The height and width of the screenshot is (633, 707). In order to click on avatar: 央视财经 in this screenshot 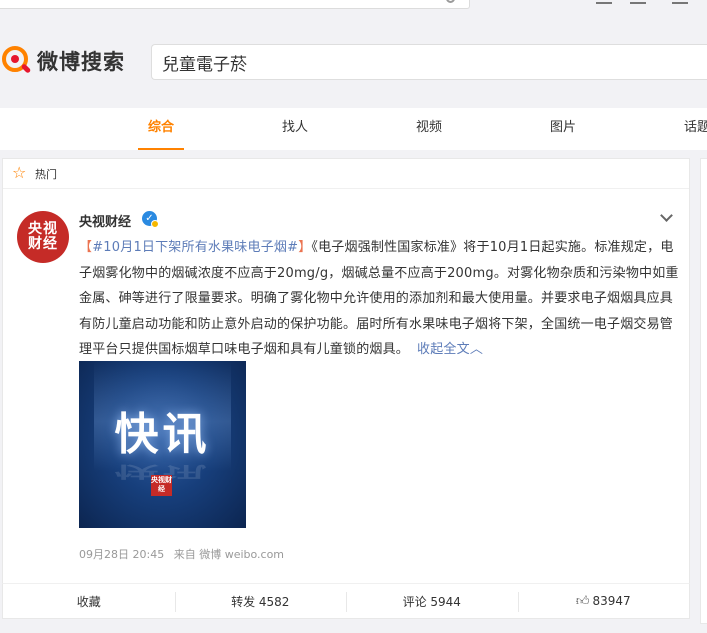, I will do `click(43, 237)`.